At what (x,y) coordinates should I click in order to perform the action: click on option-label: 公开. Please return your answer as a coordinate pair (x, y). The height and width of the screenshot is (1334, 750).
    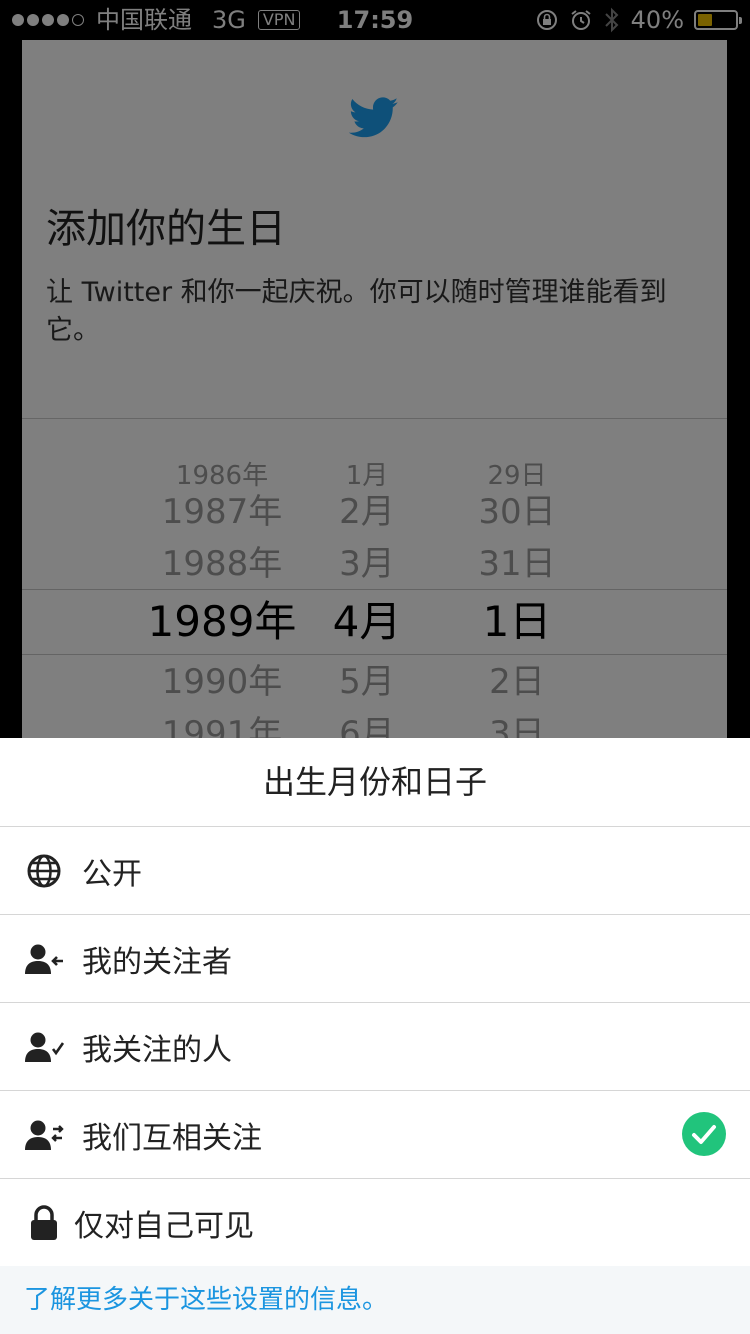
    Looking at the image, I should click on (112, 874).